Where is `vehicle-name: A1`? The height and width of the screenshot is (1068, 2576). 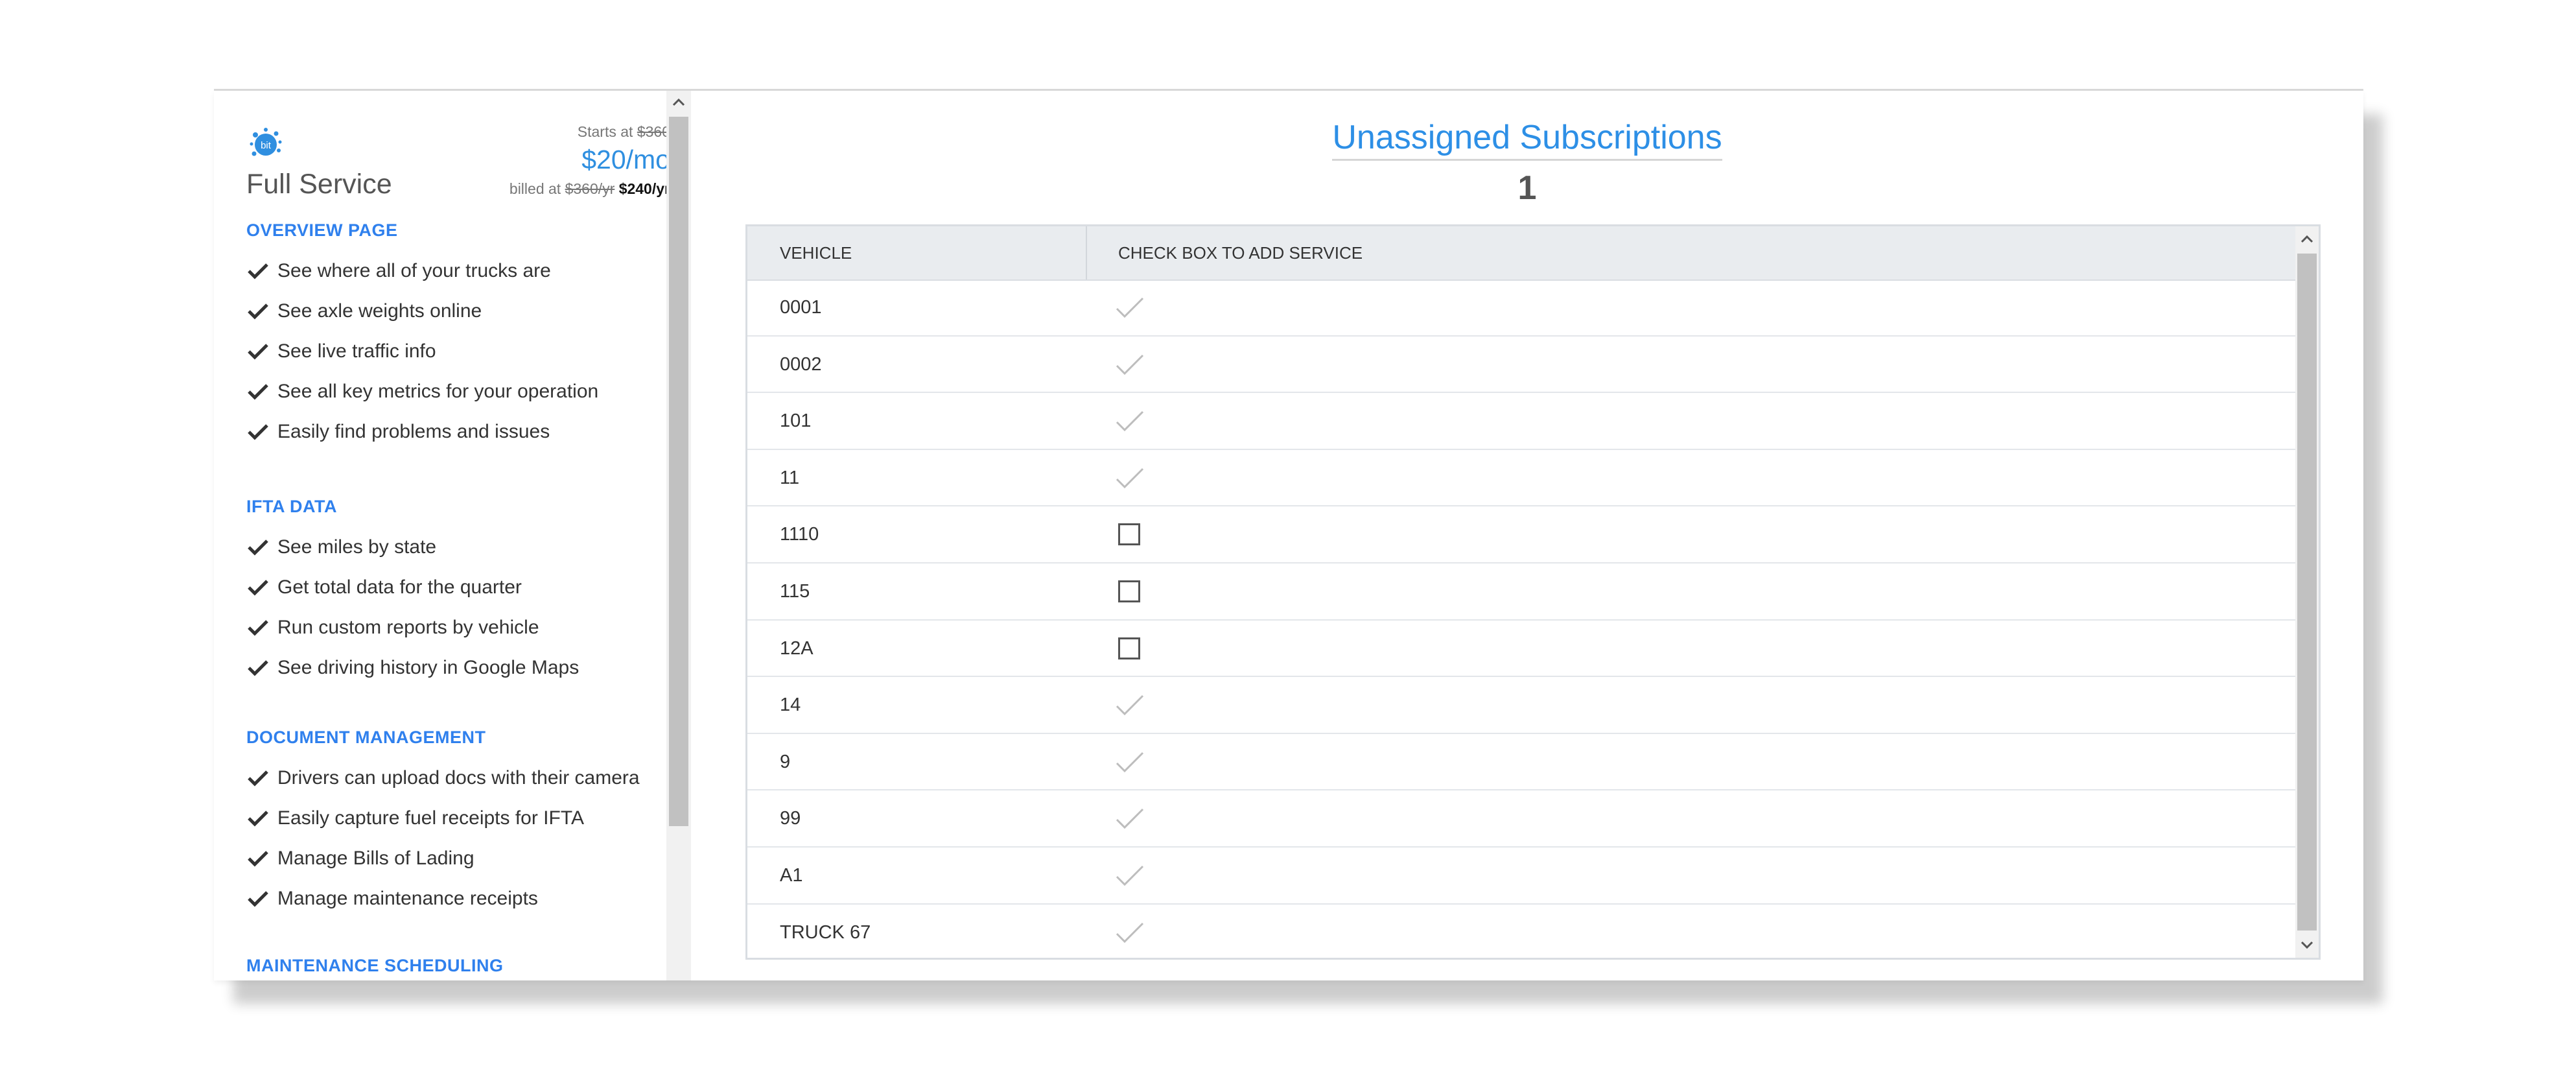 vehicle-name: A1 is located at coordinates (791, 875).